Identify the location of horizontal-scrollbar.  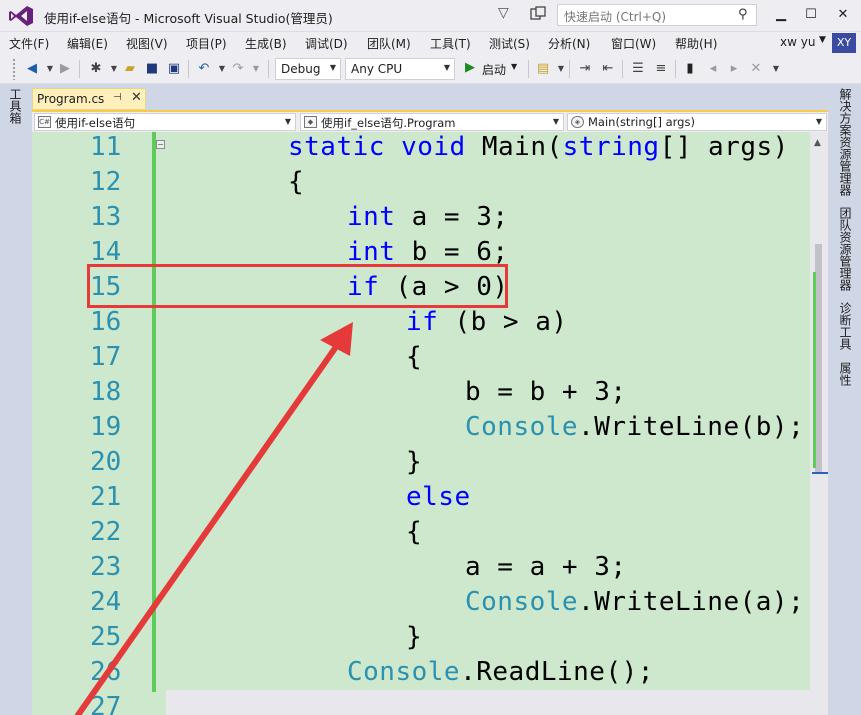
(488, 702).